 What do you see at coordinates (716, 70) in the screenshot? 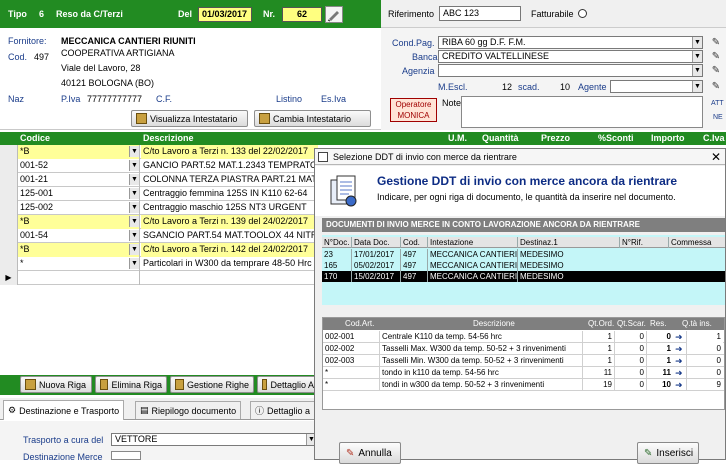
I see `edit-agenzia-icon: ✎` at bounding box center [716, 70].